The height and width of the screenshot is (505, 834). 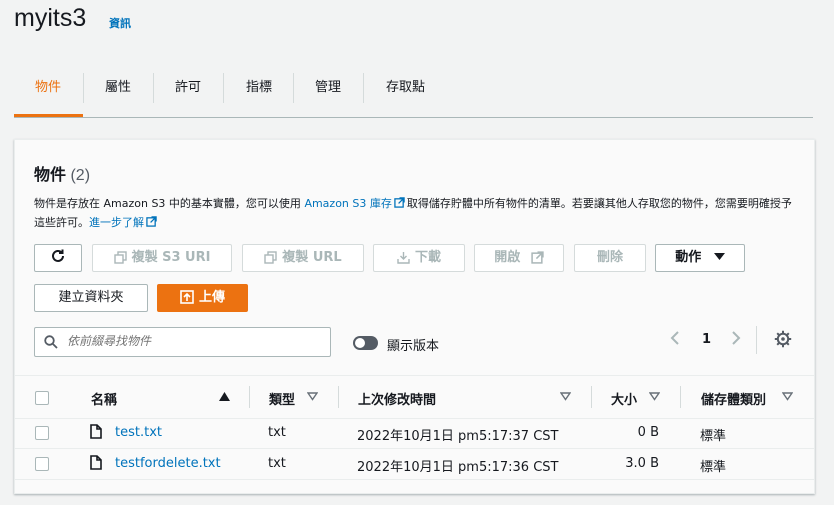 What do you see at coordinates (365, 343) in the screenshot?
I see `show-versions-toggle` at bounding box center [365, 343].